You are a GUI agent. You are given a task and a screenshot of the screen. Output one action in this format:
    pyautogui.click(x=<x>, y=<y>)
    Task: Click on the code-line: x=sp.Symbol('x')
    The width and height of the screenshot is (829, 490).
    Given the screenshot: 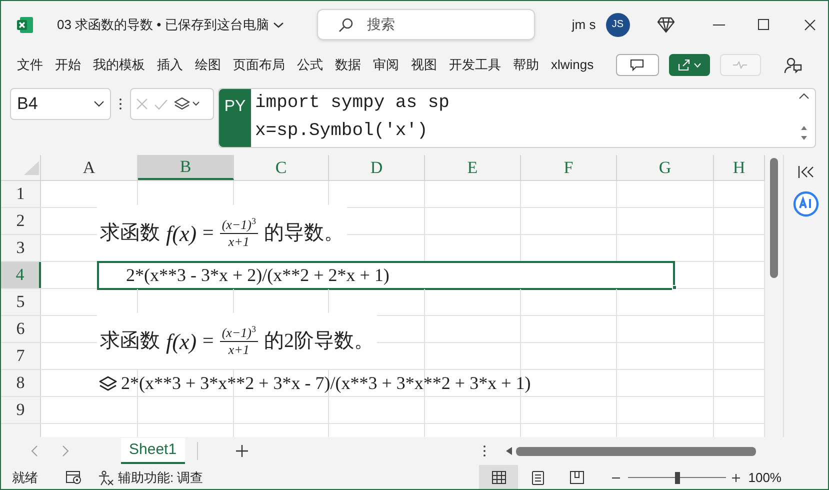 What is the action you would take?
    pyautogui.click(x=342, y=131)
    